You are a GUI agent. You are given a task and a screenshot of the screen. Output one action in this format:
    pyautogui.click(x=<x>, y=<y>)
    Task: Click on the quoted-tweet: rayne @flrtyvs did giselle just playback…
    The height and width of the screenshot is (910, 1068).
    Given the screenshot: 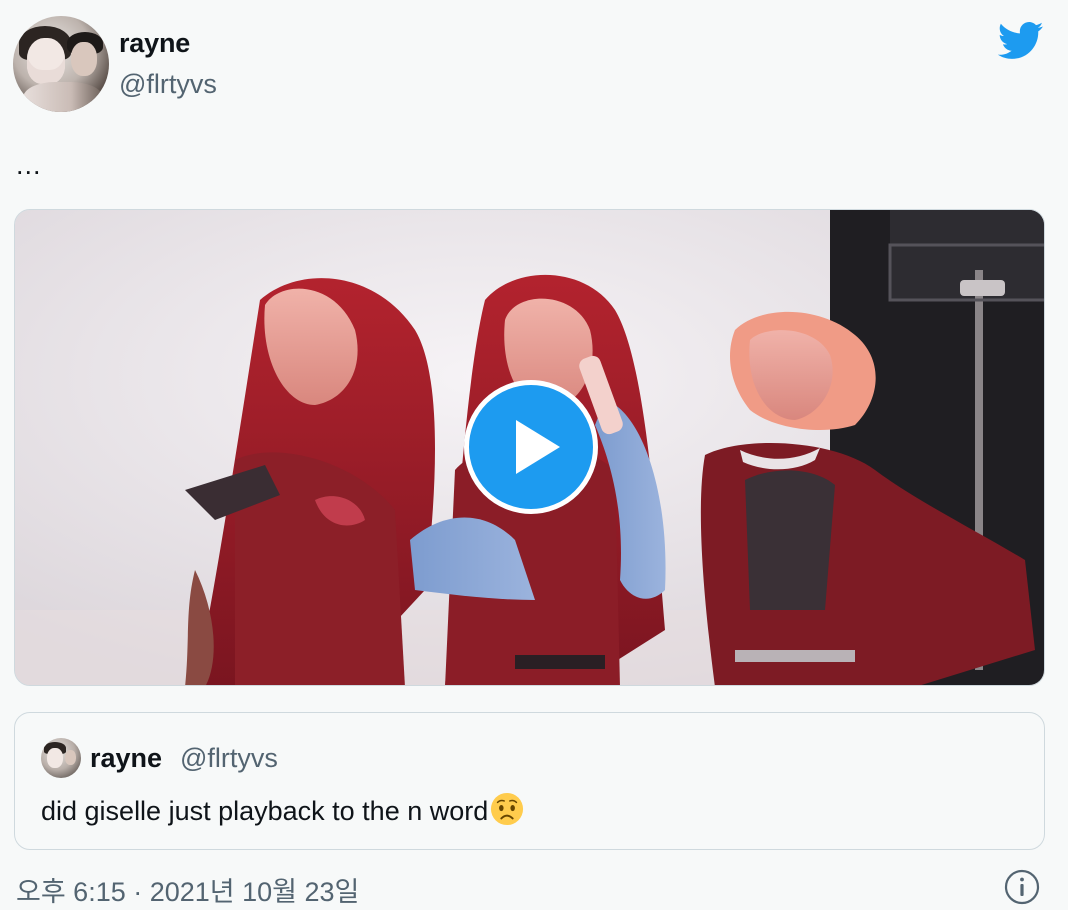 What is the action you would take?
    pyautogui.click(x=529, y=781)
    